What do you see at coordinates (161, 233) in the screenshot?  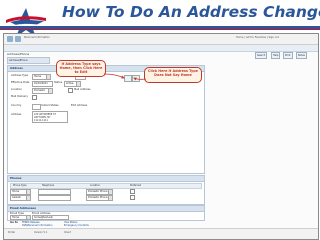 I see `status-bar: Portal Version 5.1 Client` at bounding box center [161, 233].